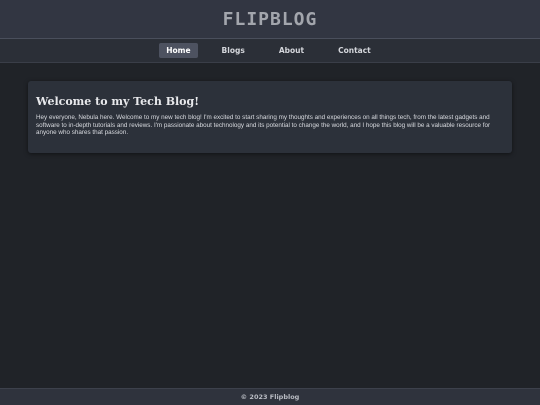 Image resolution: width=540 pixels, height=405 pixels. Describe the element at coordinates (178, 50) in the screenshot. I see `nav-home-link: Home` at that location.